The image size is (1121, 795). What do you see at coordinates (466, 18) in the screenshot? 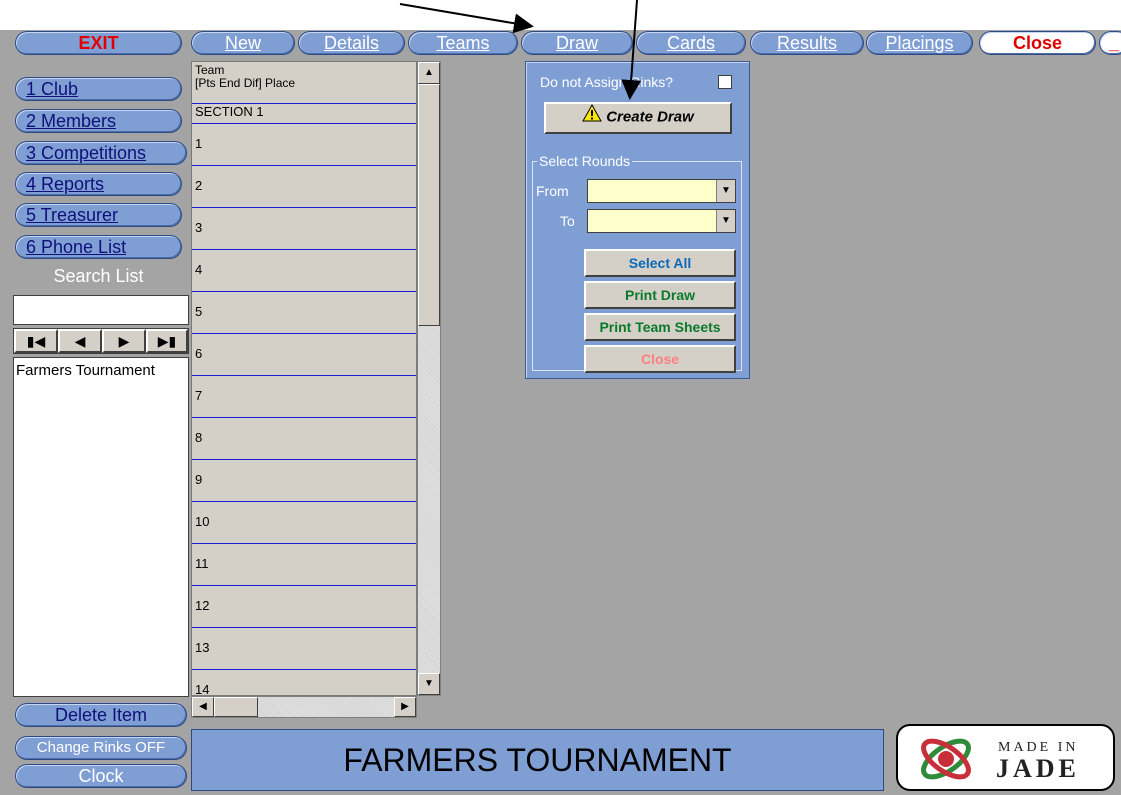
I see `arrow-to-draw-tab` at bounding box center [466, 18].